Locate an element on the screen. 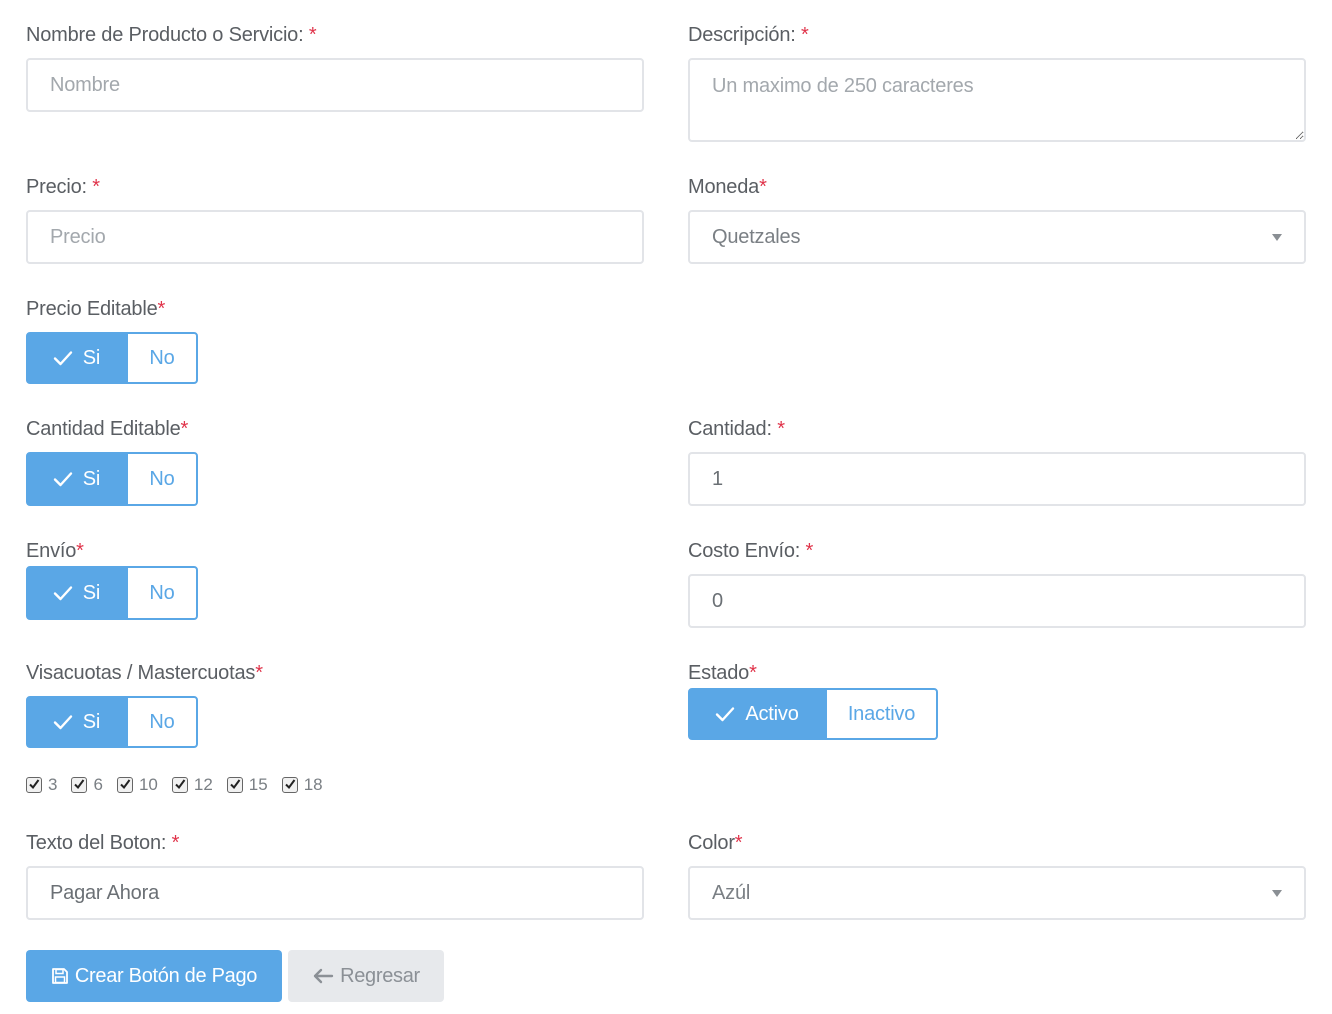 The width and height of the screenshot is (1332, 1014). cantidad-editable-toggle: Si No is located at coordinates (112, 479).